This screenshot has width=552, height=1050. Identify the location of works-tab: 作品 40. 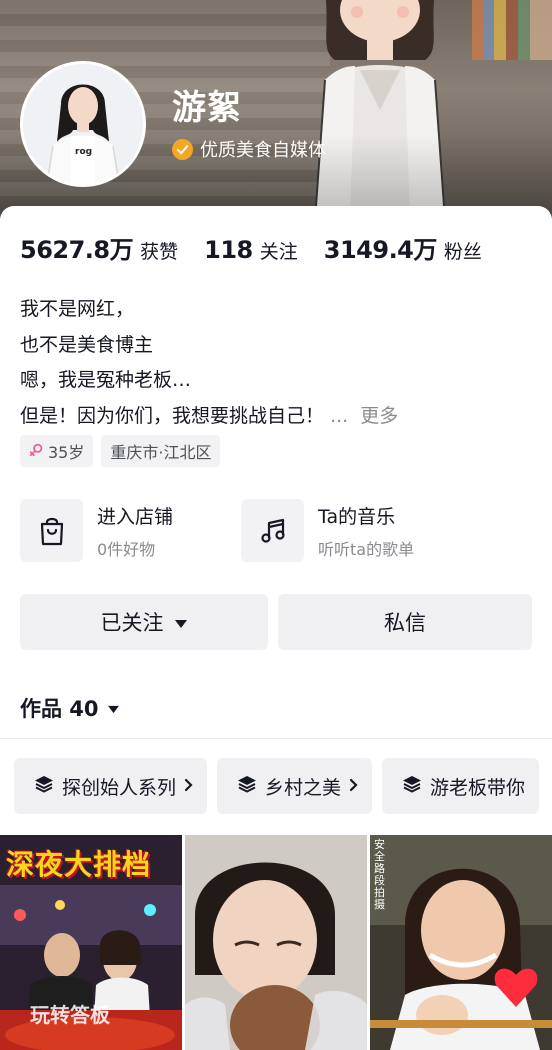
(70, 708).